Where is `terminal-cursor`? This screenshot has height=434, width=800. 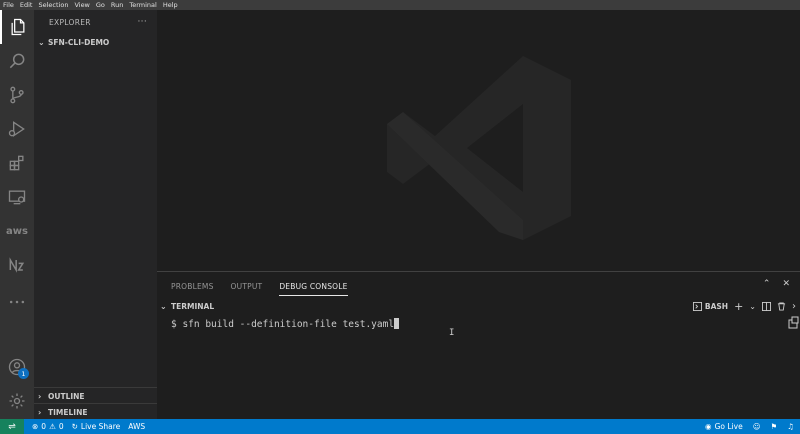
terminal-cursor is located at coordinates (397, 323).